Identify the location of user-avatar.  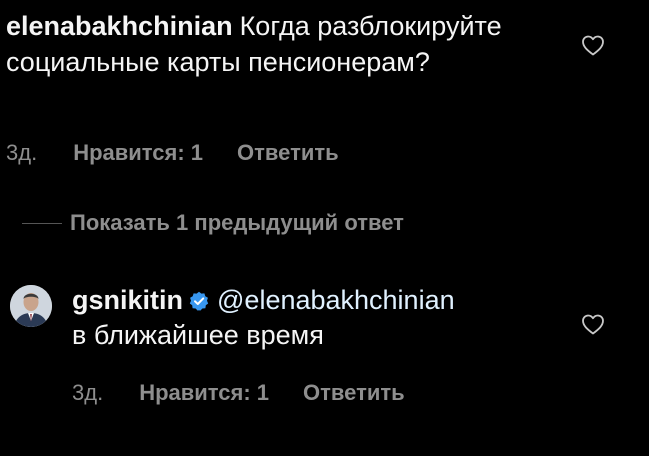
(31, 306).